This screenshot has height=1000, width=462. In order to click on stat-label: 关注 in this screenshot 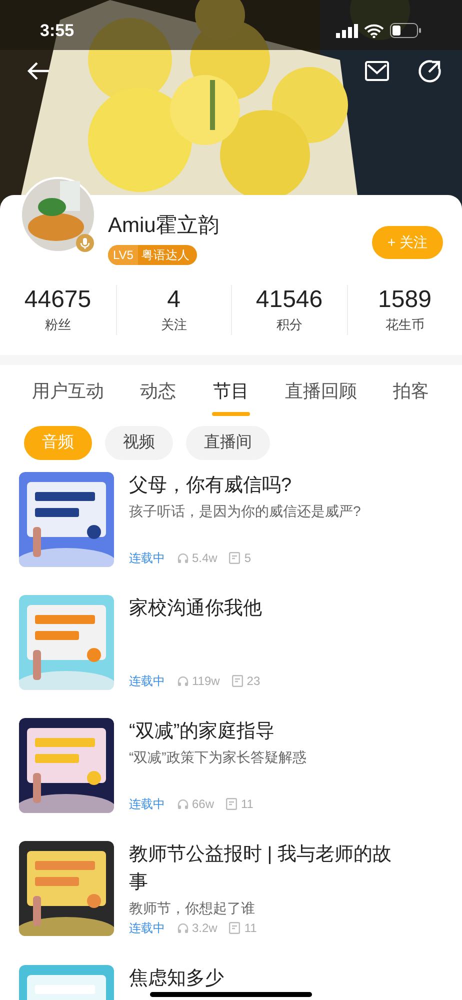, I will do `click(173, 325)`.